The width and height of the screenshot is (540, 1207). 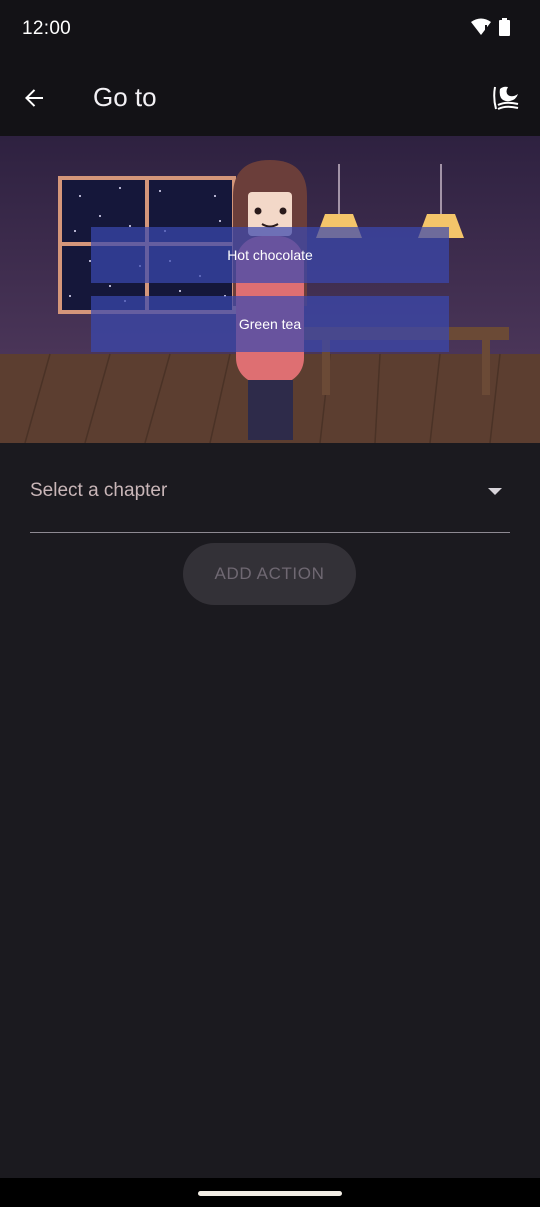 I want to click on wifi-icon, so click(x=481, y=29).